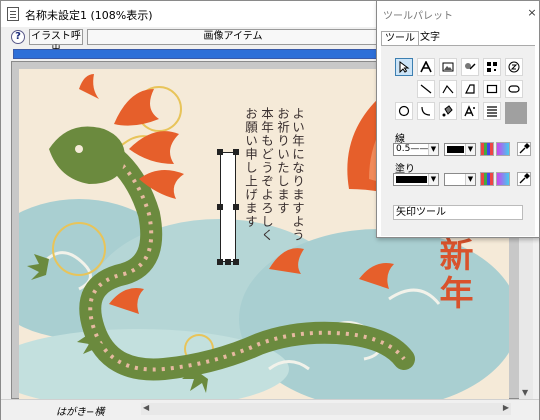 This screenshot has height=420, width=540. I want to click on polyline-icon, so click(448, 89).